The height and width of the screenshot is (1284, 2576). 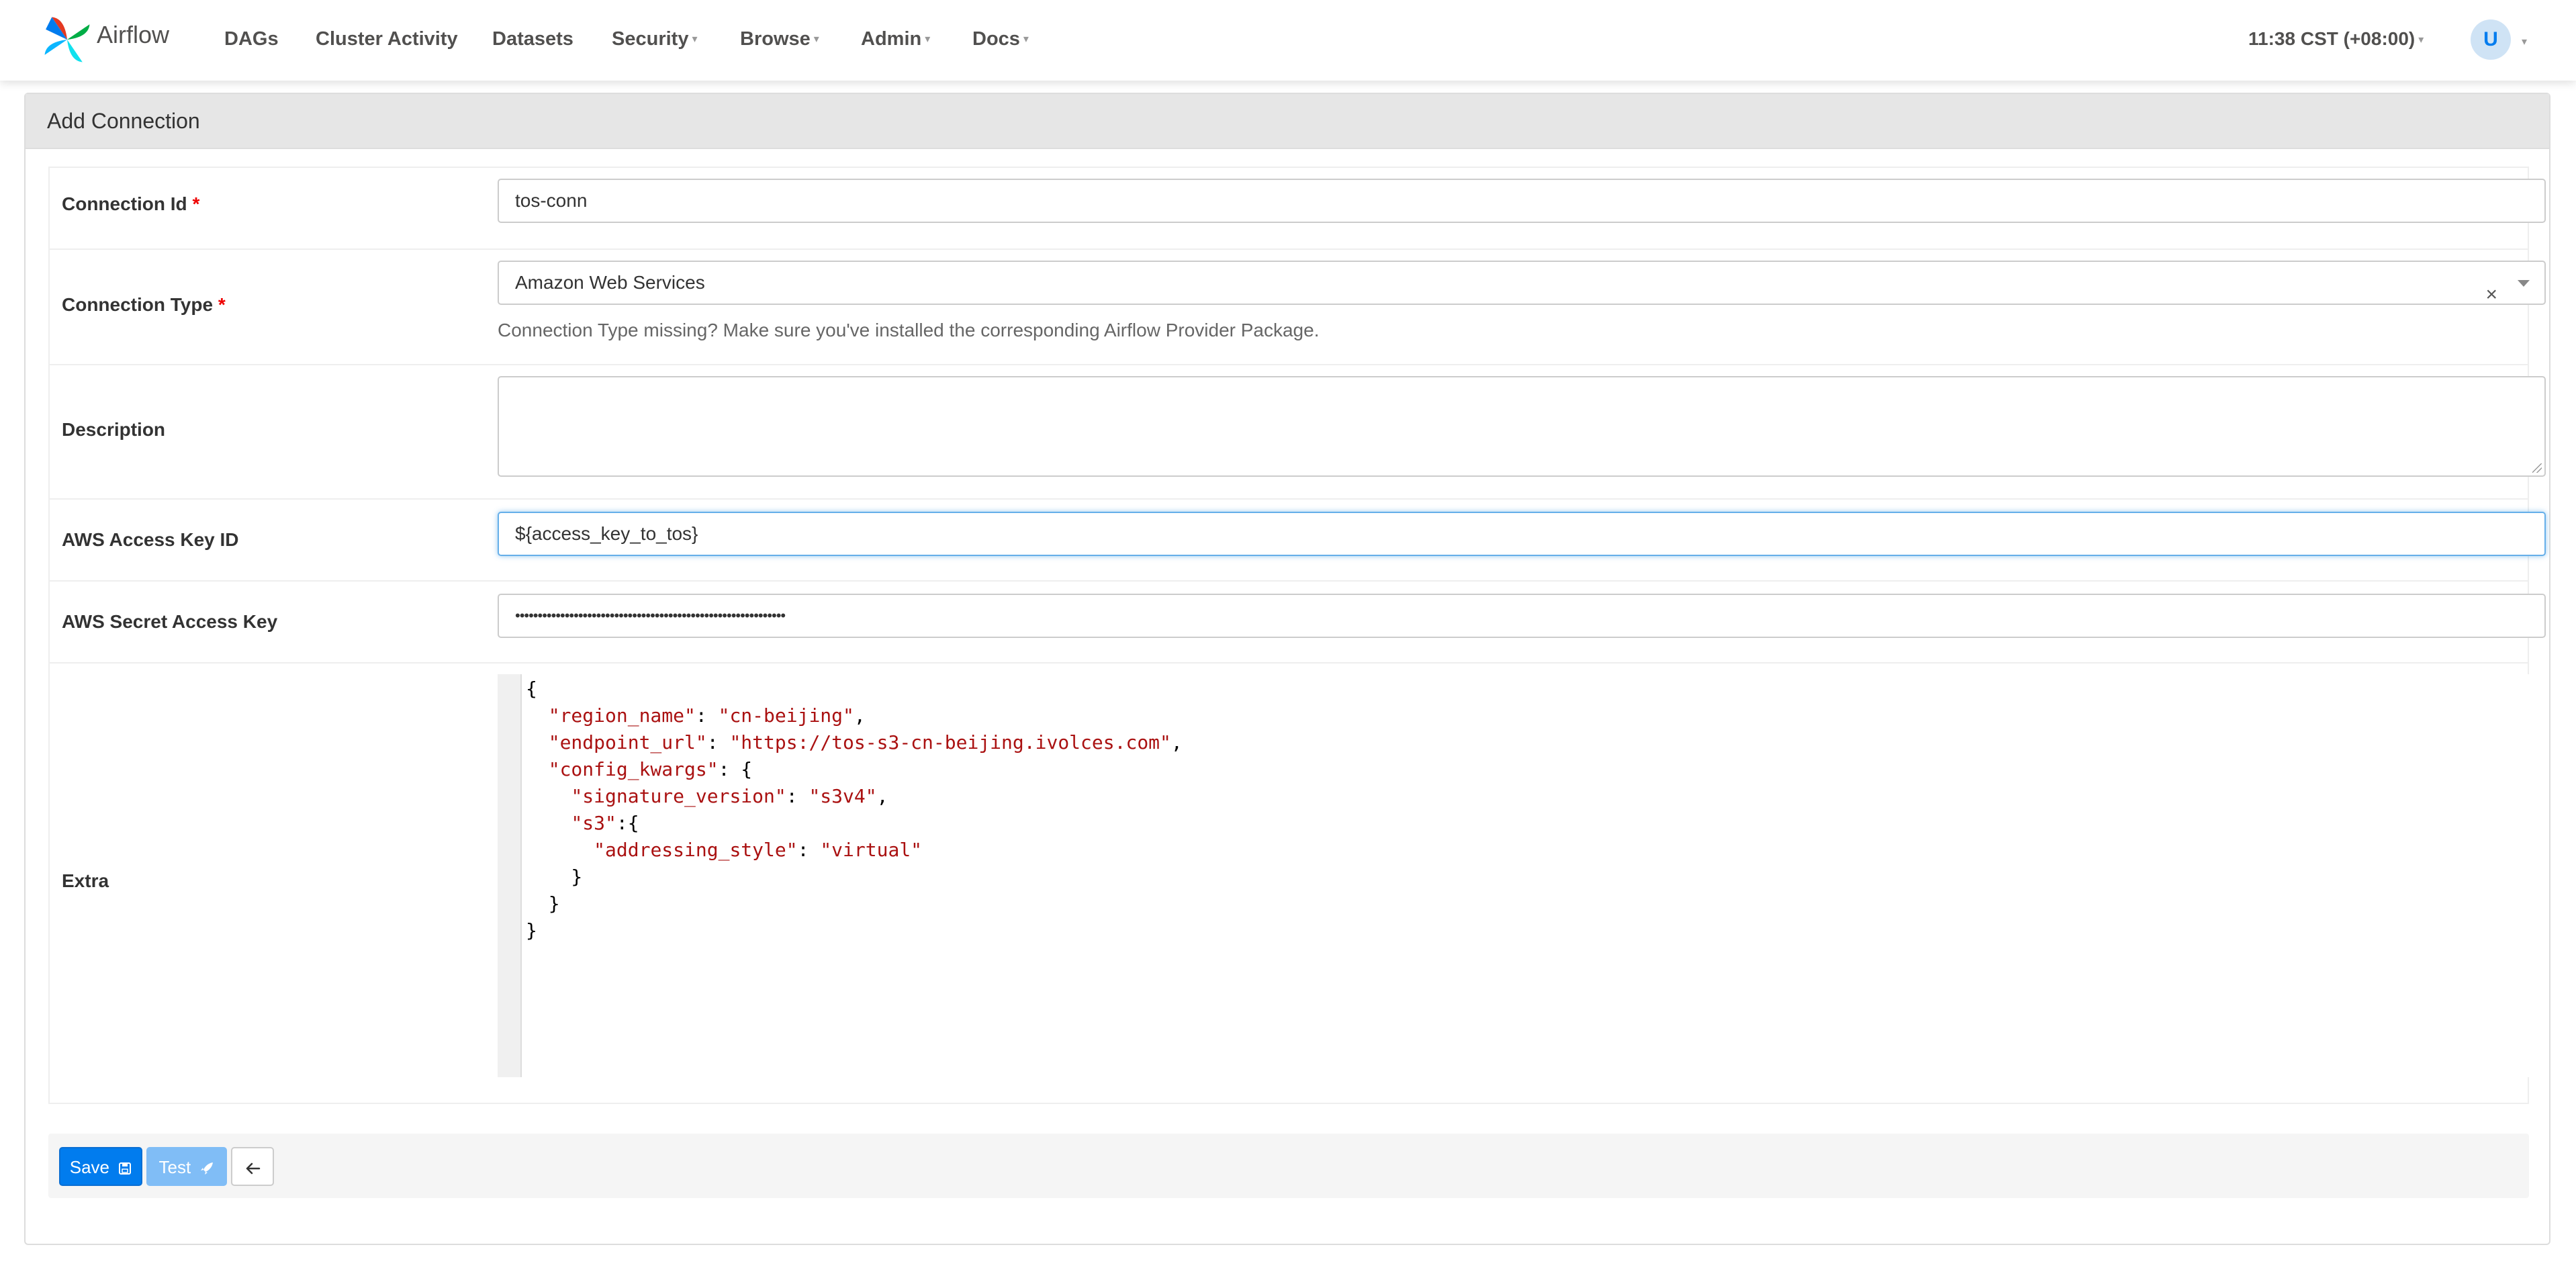 I want to click on row-description: Description, so click(x=1298, y=432).